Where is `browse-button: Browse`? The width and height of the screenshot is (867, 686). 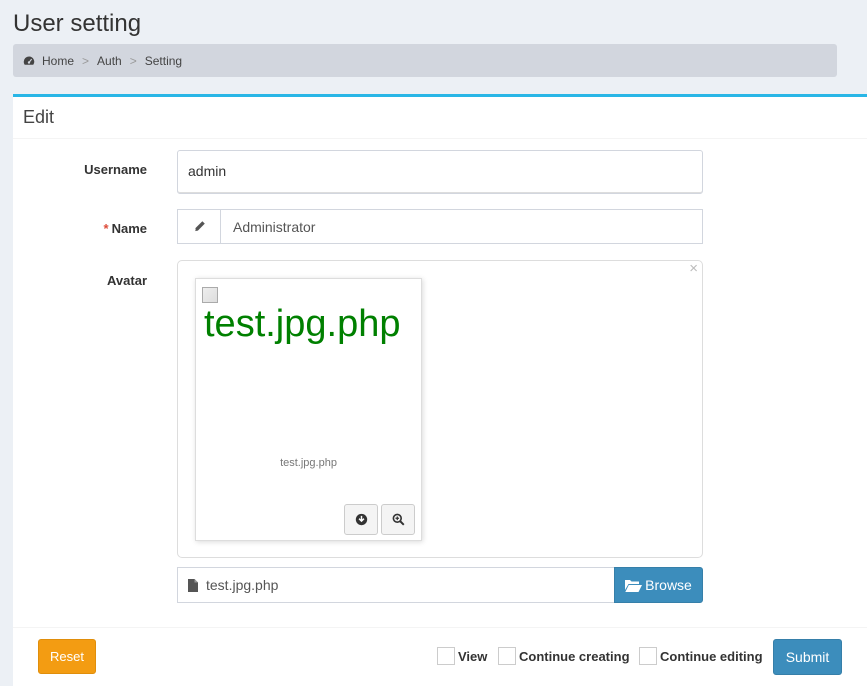
browse-button: Browse is located at coordinates (658, 585).